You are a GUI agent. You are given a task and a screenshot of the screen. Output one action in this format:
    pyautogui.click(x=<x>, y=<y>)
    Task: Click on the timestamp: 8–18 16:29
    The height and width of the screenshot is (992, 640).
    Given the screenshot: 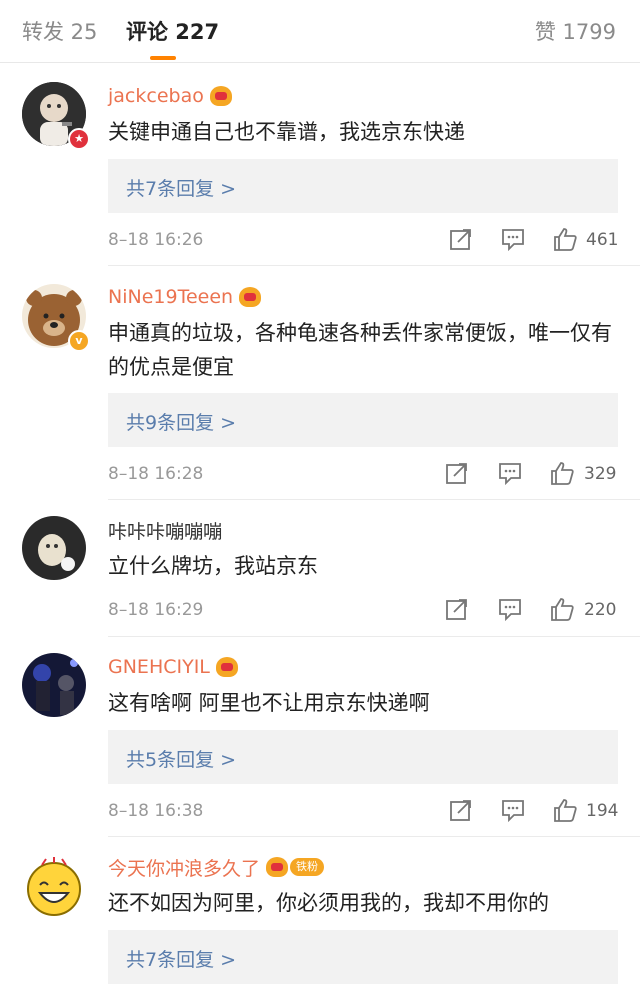 What is the action you would take?
    pyautogui.click(x=156, y=610)
    